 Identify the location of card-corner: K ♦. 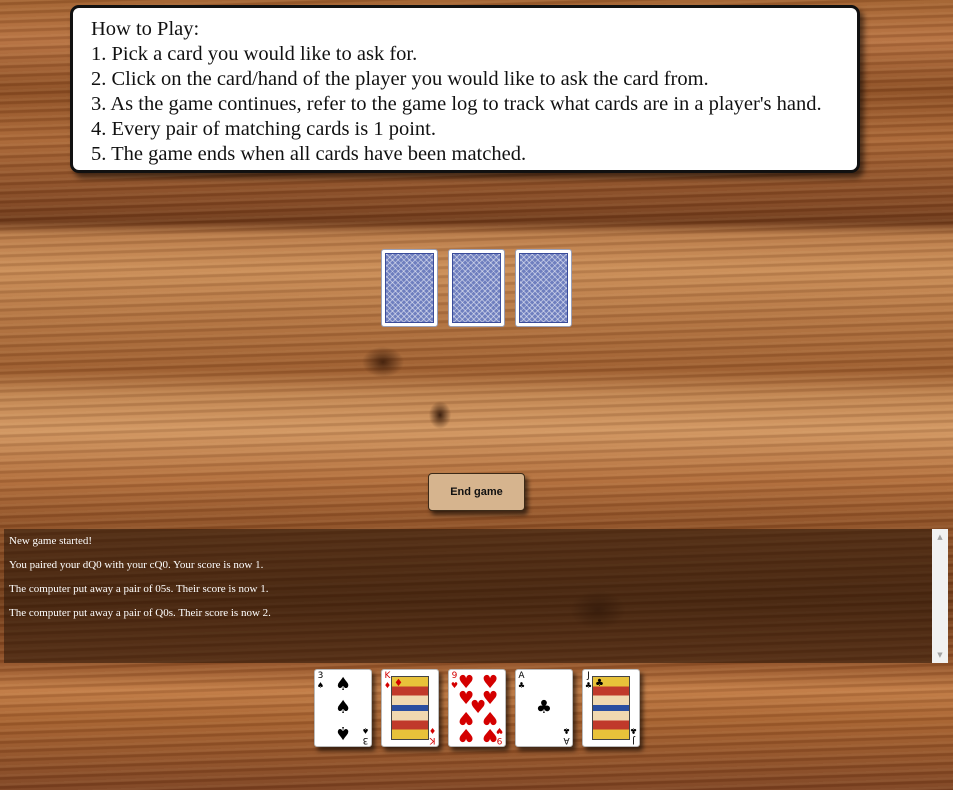
(432, 735).